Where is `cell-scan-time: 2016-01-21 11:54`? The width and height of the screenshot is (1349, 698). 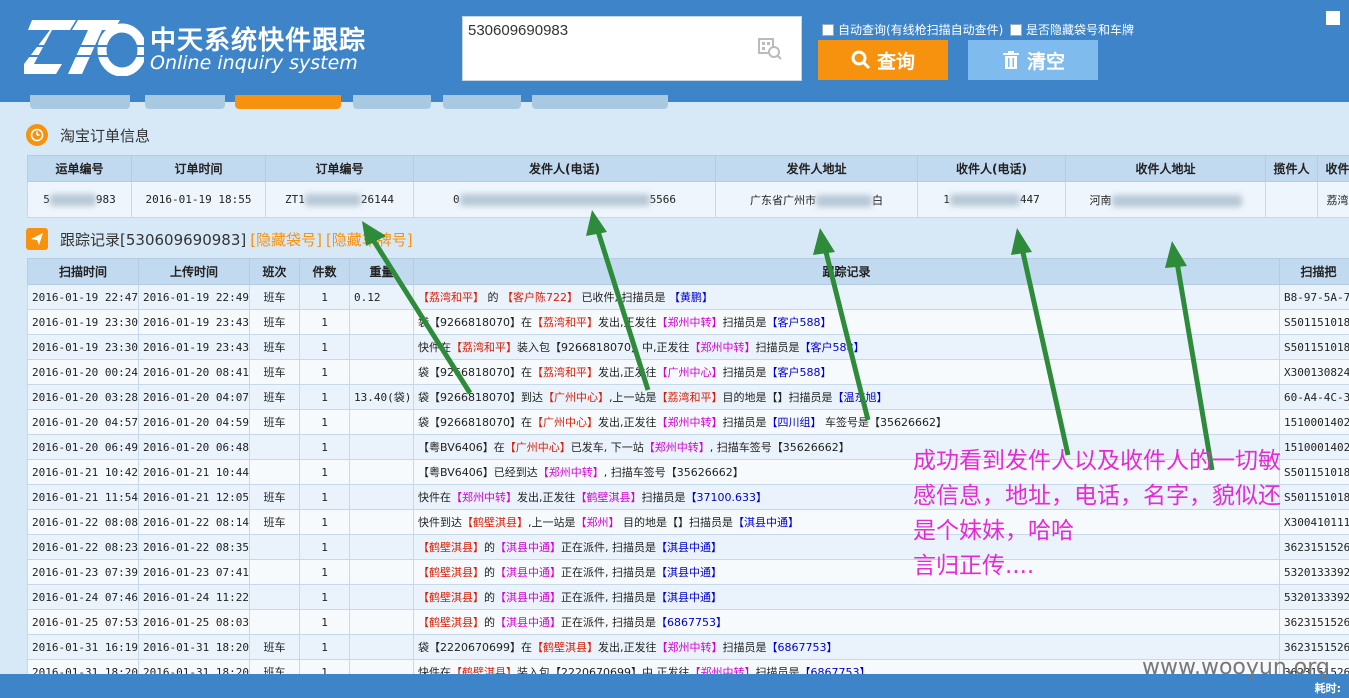
cell-scan-time: 2016-01-21 11:54 is located at coordinates (83, 497).